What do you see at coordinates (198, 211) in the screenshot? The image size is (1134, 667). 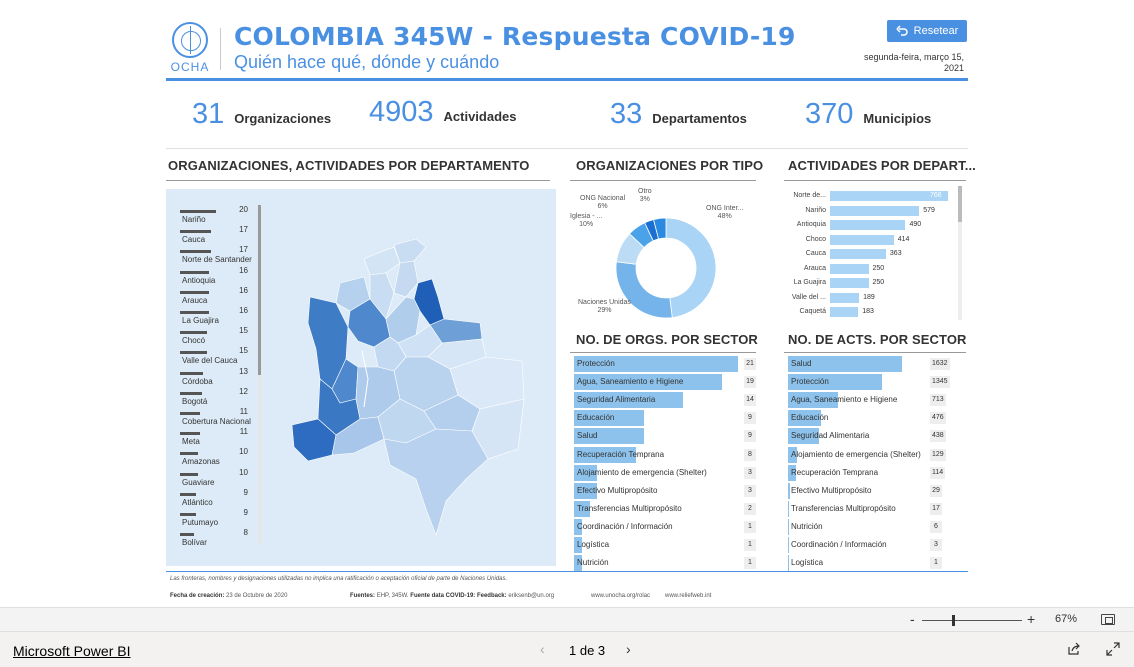 I see `legend-bar` at bounding box center [198, 211].